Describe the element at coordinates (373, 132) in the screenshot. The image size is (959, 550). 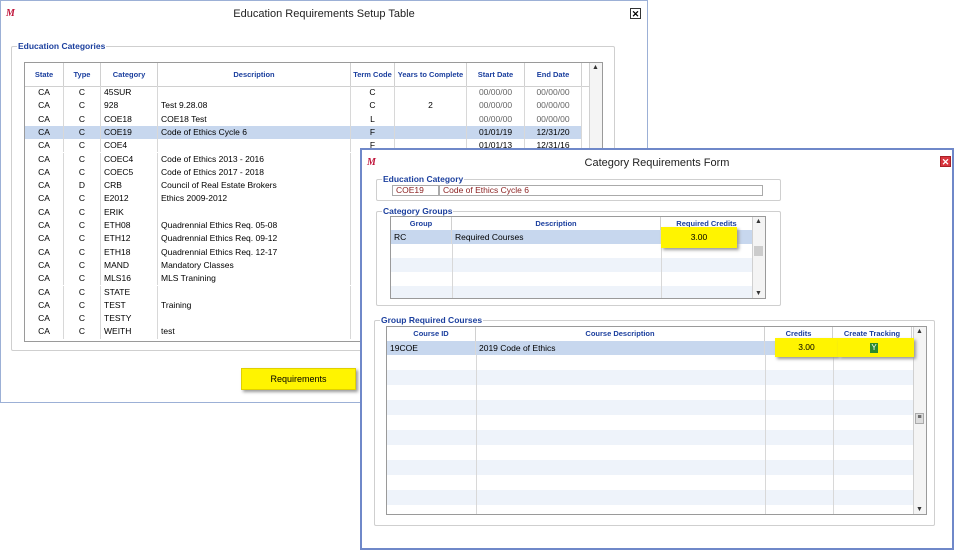
I see `term-code-cell: F` at that location.